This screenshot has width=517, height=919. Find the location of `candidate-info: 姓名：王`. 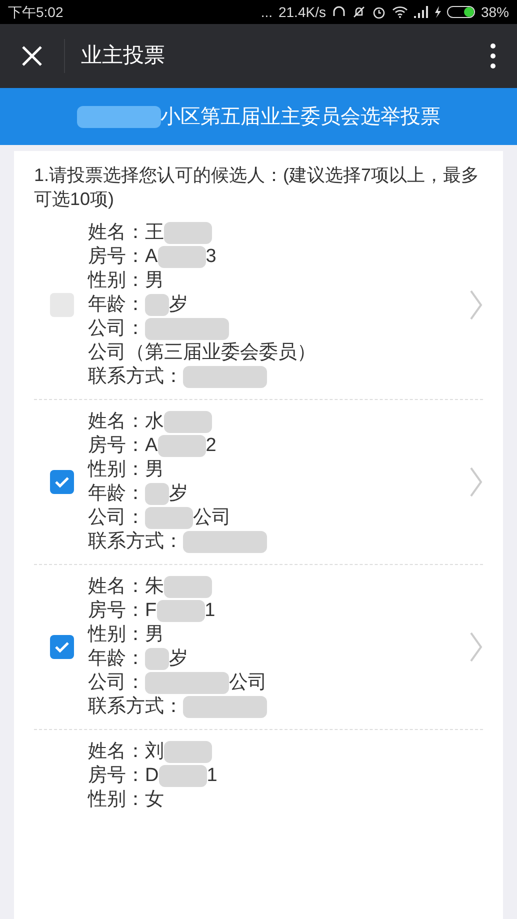

candidate-info: 姓名：王 is located at coordinates (126, 233).